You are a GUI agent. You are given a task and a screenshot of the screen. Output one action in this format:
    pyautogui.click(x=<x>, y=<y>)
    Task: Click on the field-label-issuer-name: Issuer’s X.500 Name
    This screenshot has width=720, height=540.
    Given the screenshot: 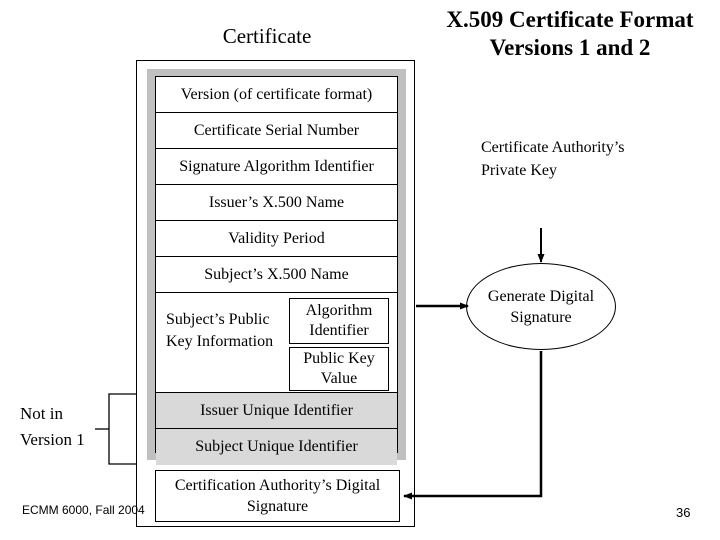 What is the action you would take?
    pyautogui.click(x=276, y=202)
    